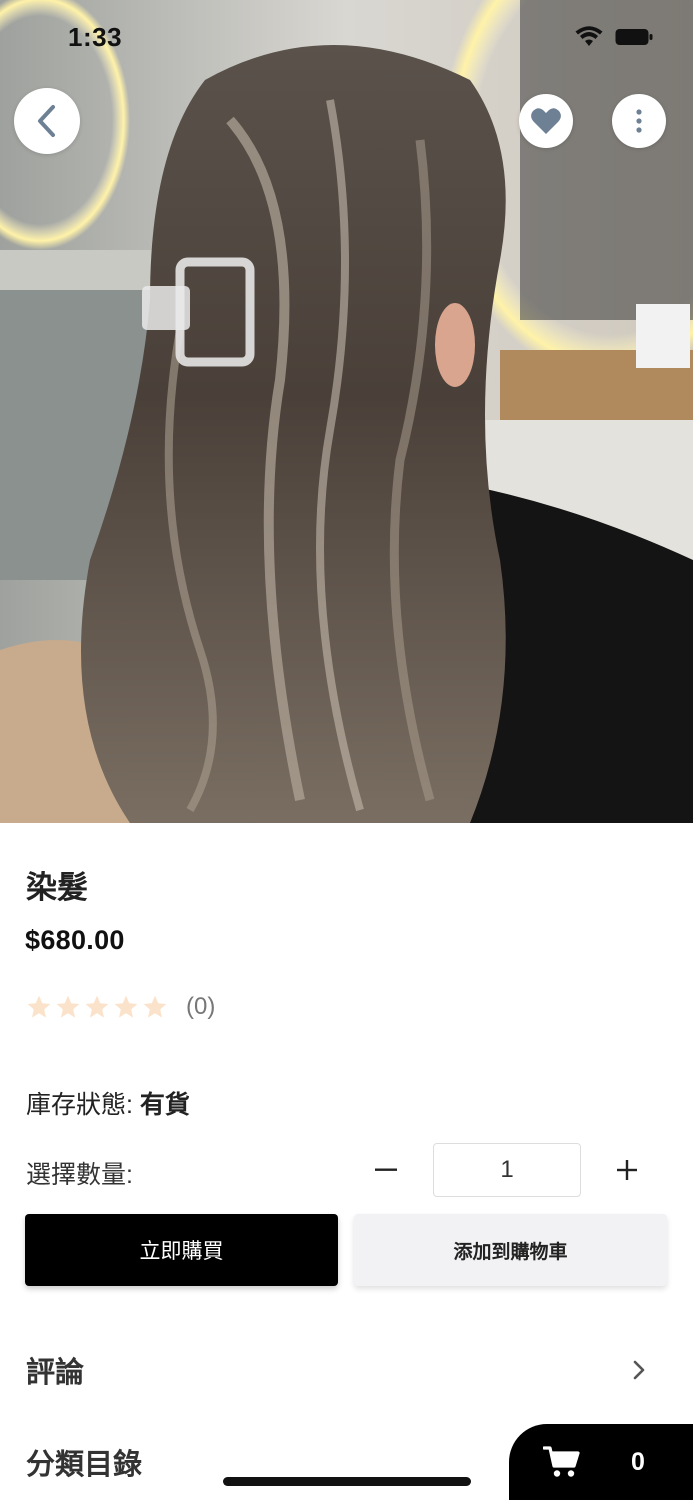  Describe the element at coordinates (507, 1170) in the screenshot. I see `quantity-input: 1` at that location.